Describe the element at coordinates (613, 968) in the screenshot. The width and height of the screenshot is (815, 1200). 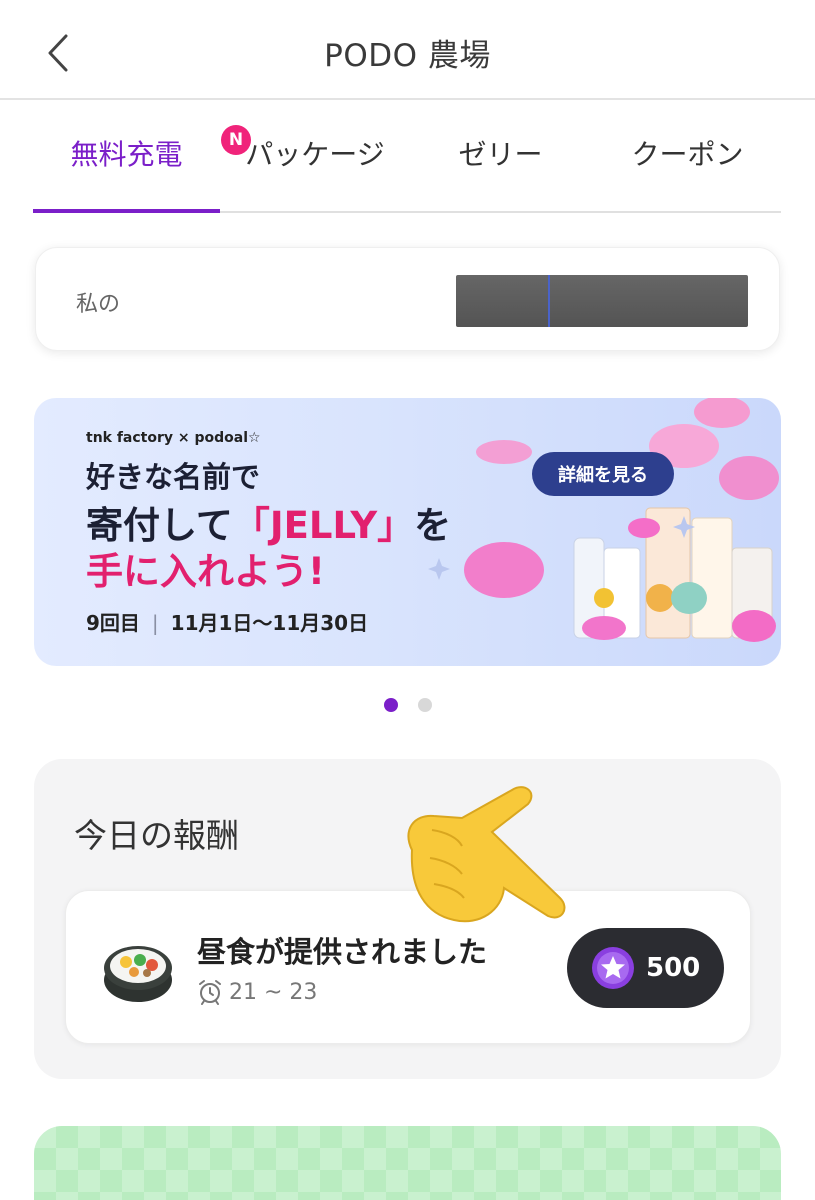
I see `star-coin-icon` at that location.